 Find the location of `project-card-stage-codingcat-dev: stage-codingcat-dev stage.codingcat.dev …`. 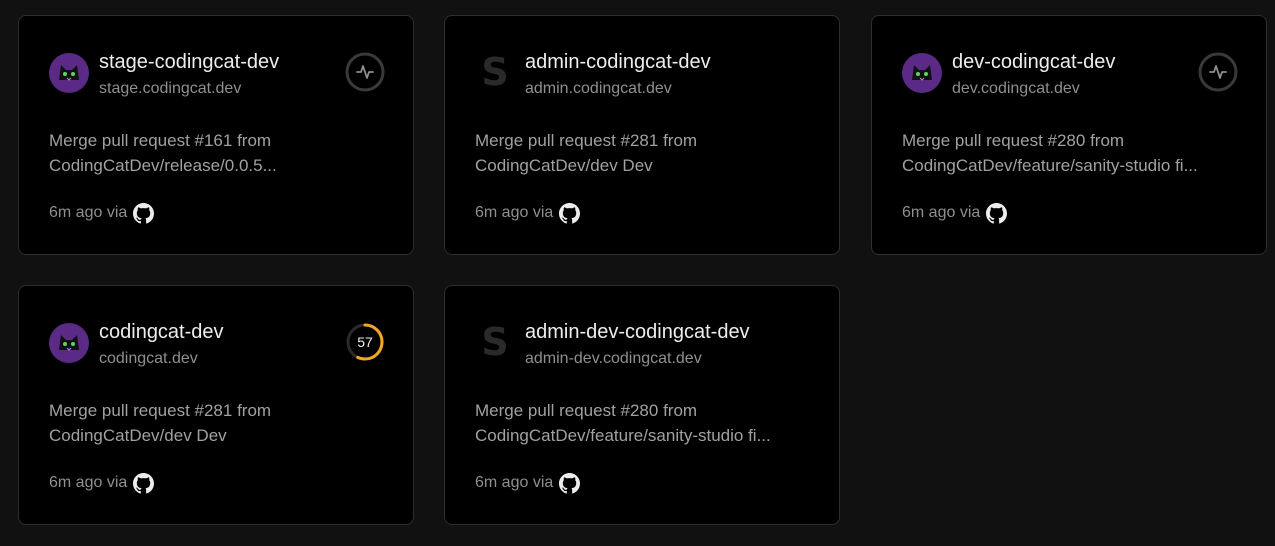

project-card-stage-codingcat-dev: stage-codingcat-dev stage.codingcat.dev … is located at coordinates (216, 135).